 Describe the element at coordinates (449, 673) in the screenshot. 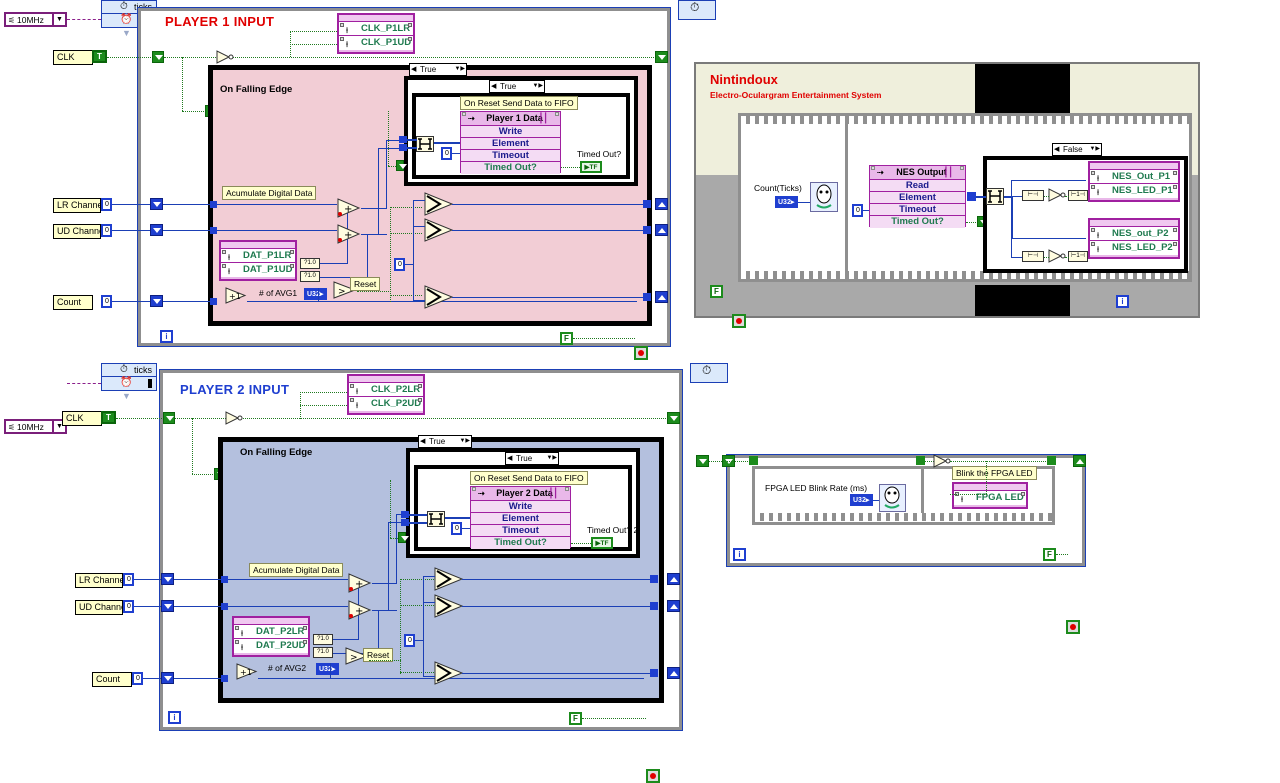

I see `player2-select-node-count` at that location.